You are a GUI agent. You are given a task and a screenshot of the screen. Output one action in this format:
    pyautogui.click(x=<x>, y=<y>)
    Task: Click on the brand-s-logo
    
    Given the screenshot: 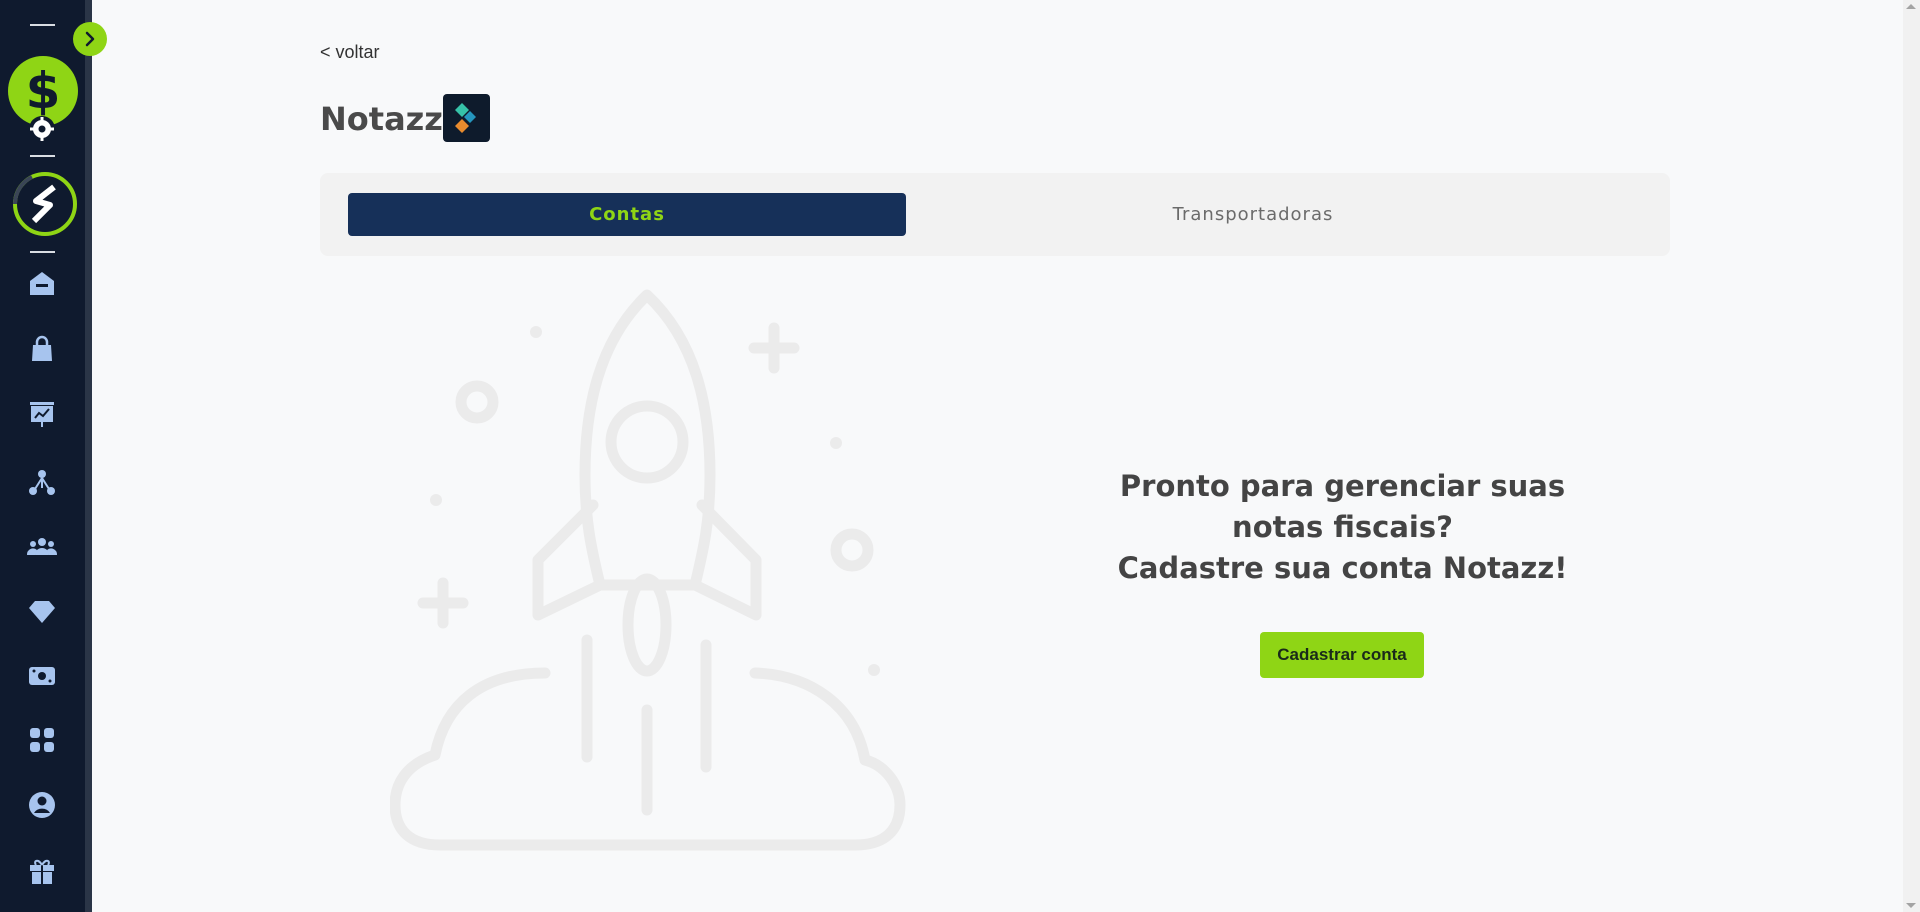 What is the action you would take?
    pyautogui.click(x=45, y=204)
    